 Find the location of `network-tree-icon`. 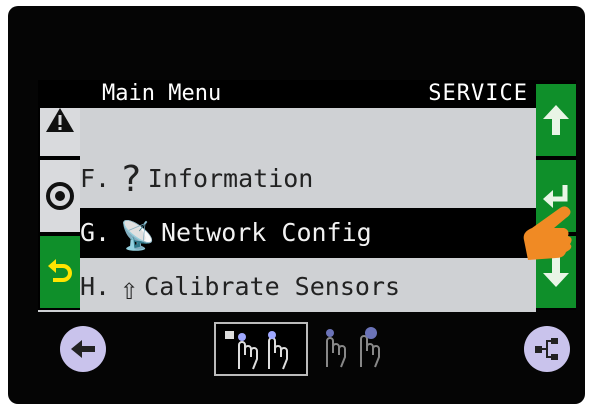

network-tree-icon is located at coordinates (546, 349).